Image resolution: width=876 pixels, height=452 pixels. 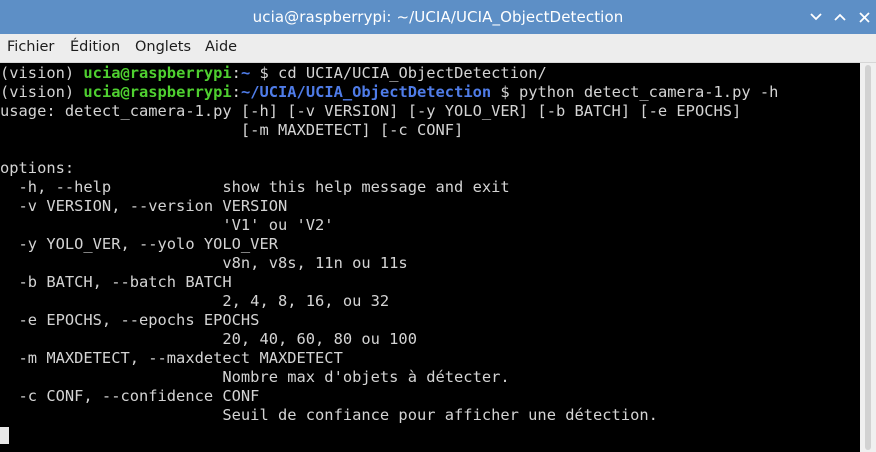 I want to click on menu-bar: Fichier Édition Onglets Aide, so click(x=438, y=48).